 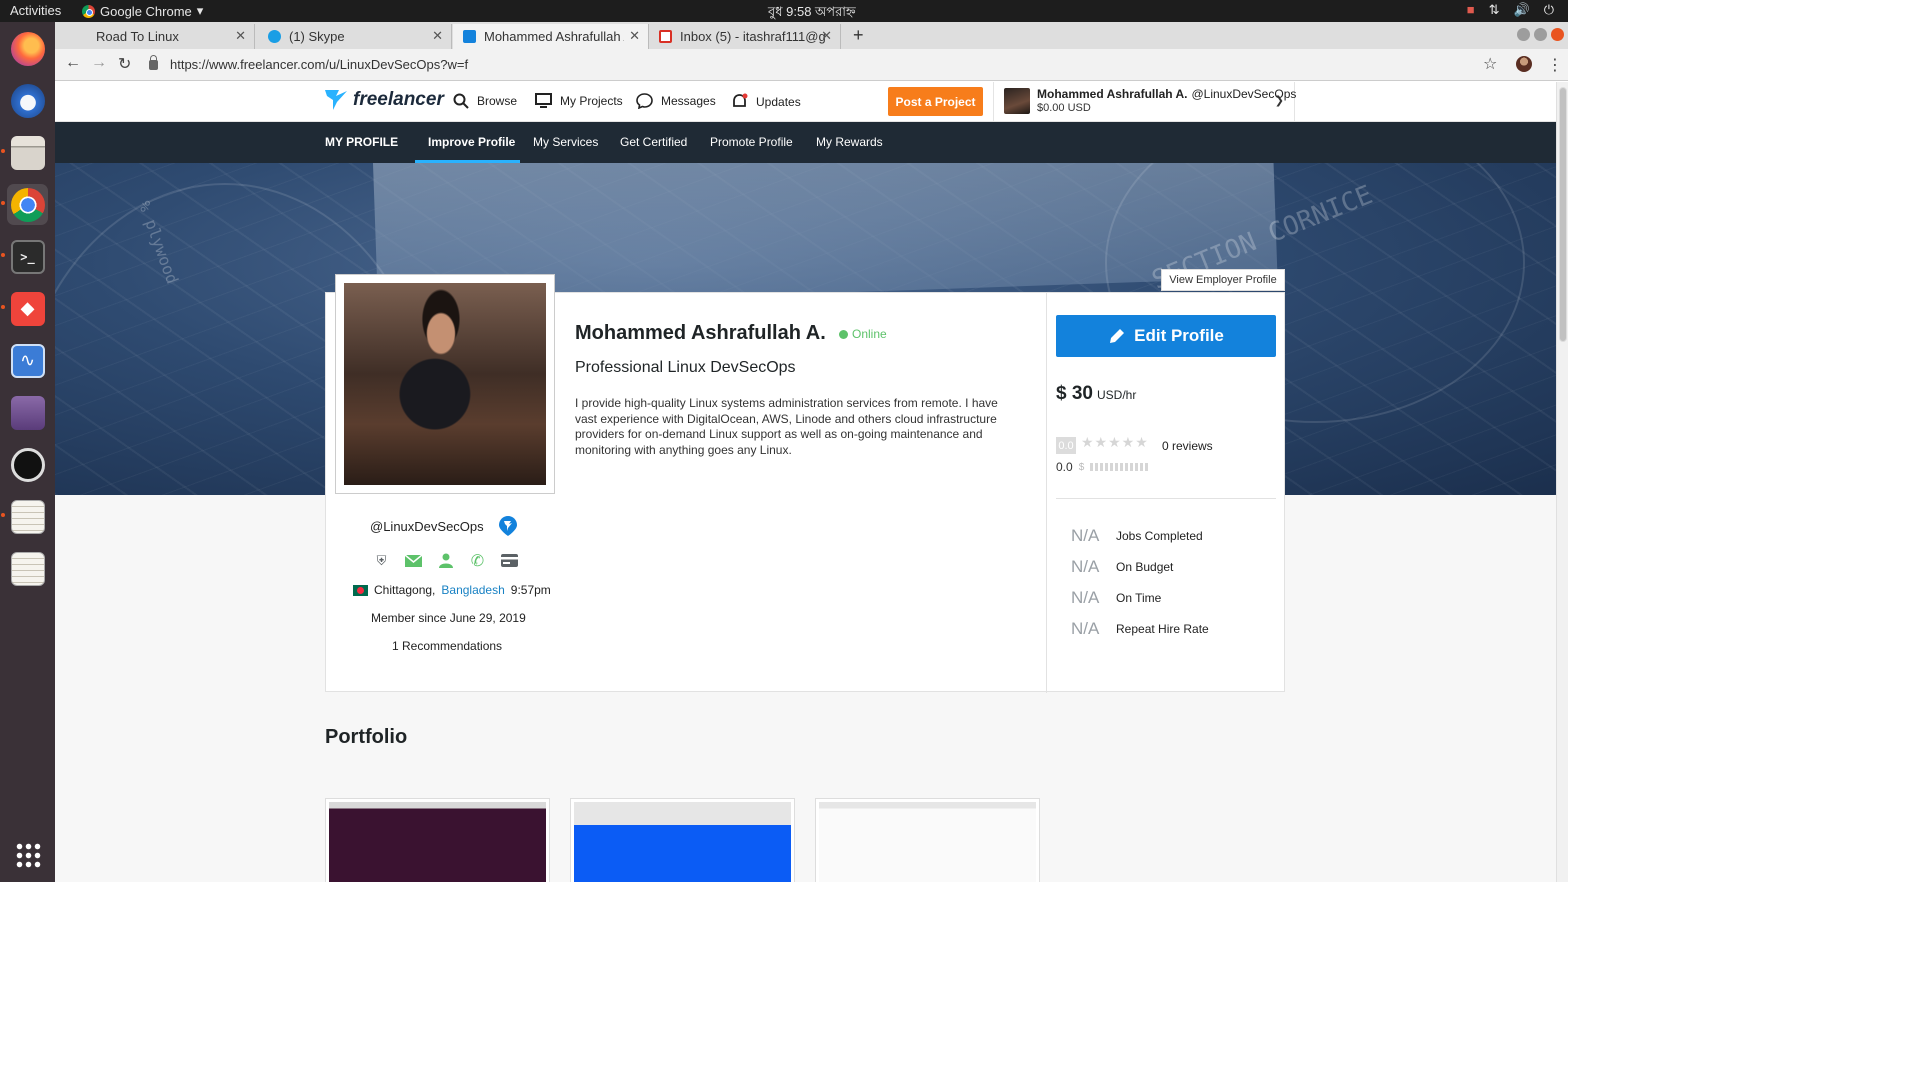 What do you see at coordinates (381, 560) in the screenshot?
I see `shield-icon: ⛨` at bounding box center [381, 560].